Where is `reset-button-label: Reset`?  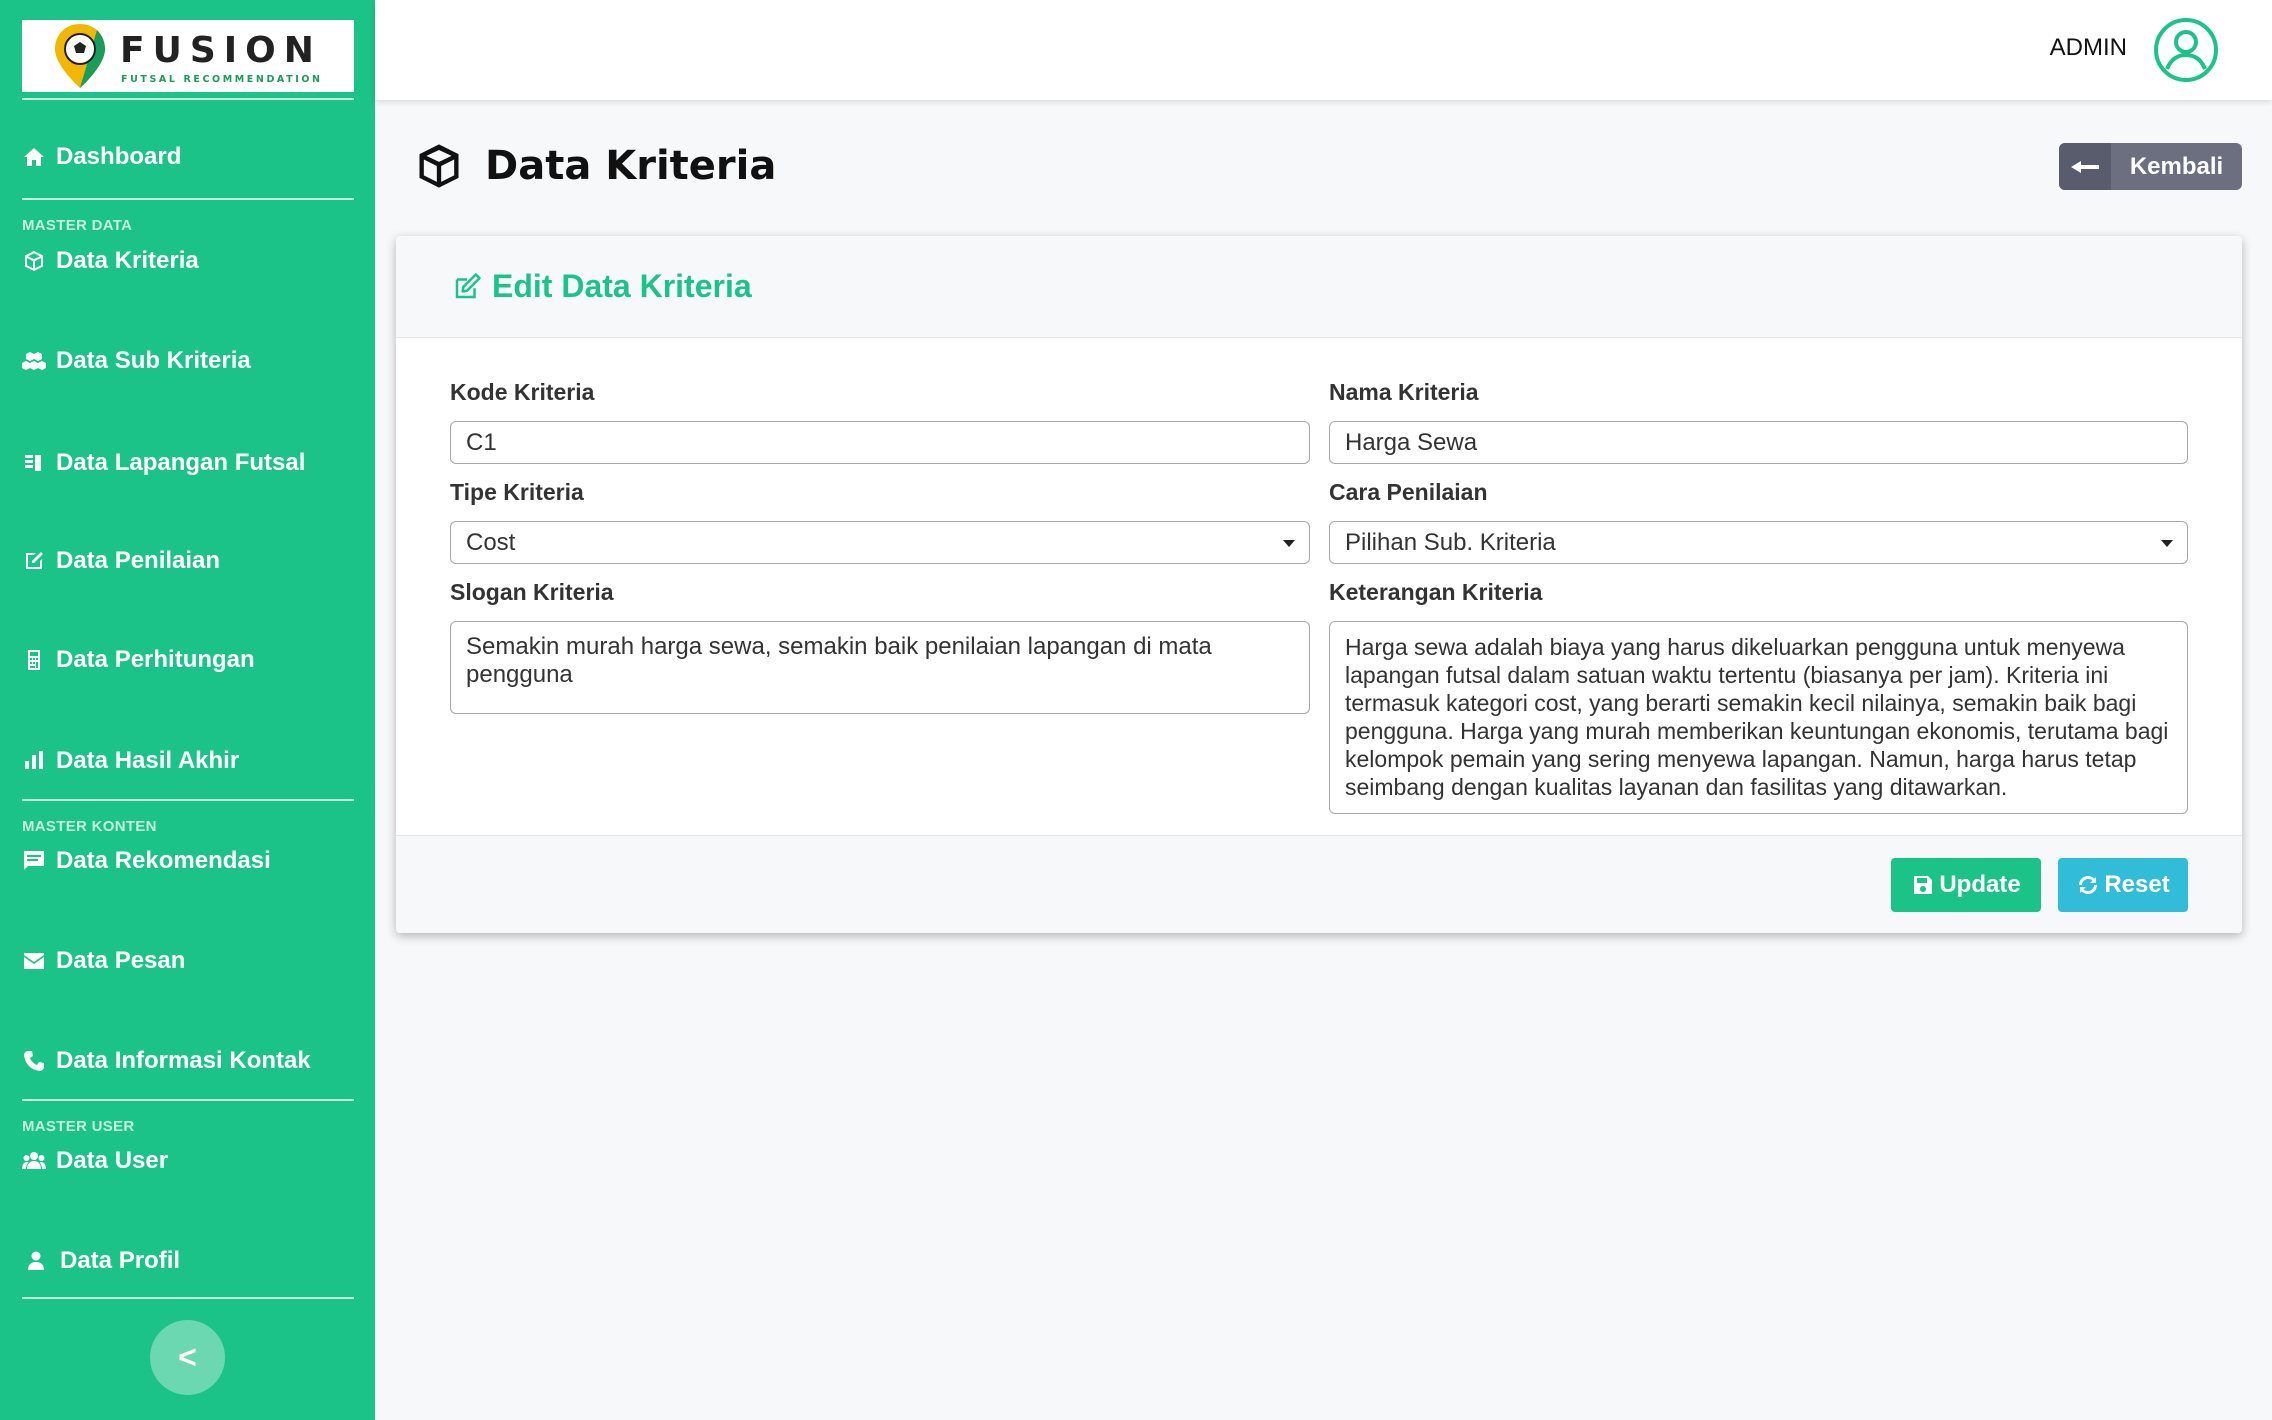
reset-button-label: Reset is located at coordinates (2137, 884).